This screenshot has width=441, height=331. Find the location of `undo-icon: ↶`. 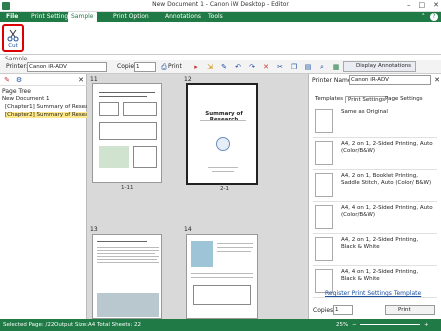

undo-icon: ↶ is located at coordinates (238, 67).